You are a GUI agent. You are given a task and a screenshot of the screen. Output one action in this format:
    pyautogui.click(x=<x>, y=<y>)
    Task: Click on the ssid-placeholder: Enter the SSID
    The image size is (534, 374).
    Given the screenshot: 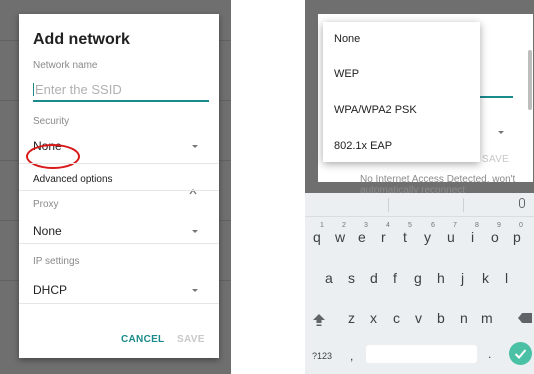 What is the action you would take?
    pyautogui.click(x=78, y=89)
    